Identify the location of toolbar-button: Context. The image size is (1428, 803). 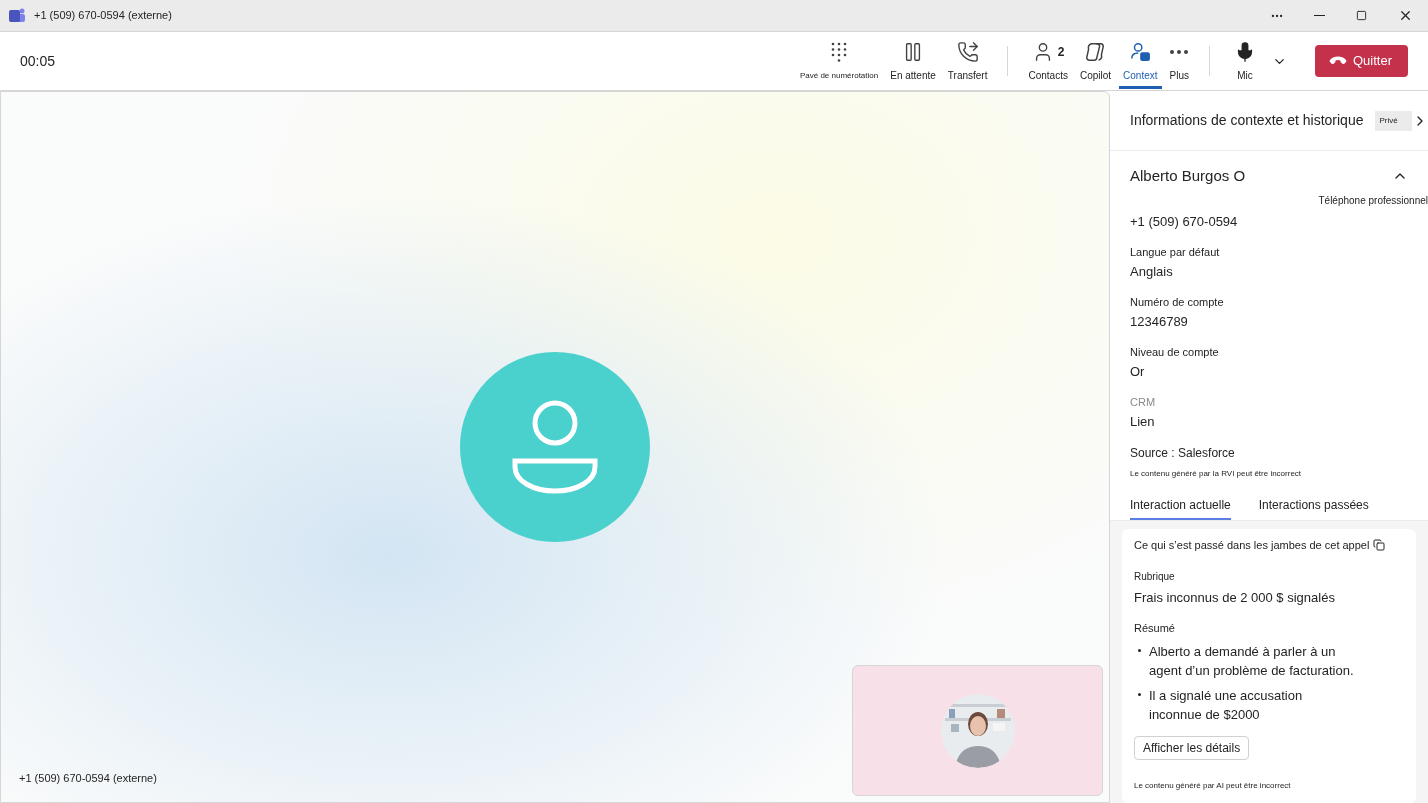
(1140, 61).